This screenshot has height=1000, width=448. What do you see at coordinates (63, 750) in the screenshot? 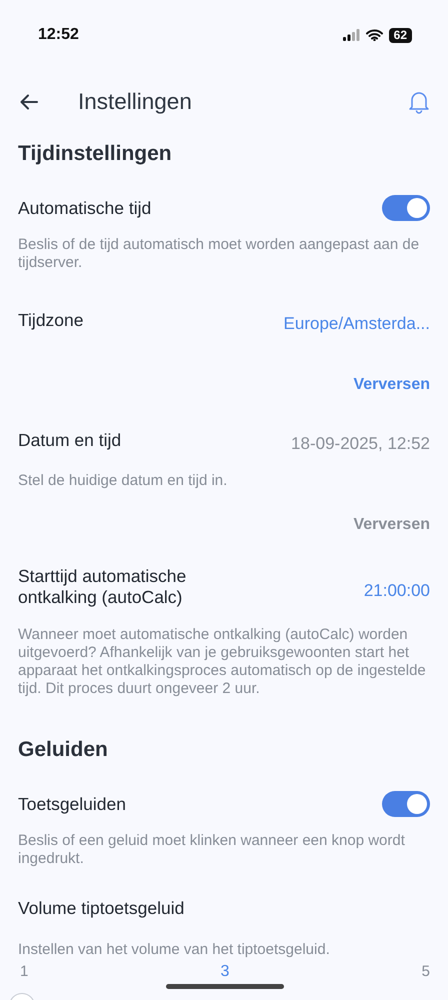
I see `section-heading: Geluiden` at bounding box center [63, 750].